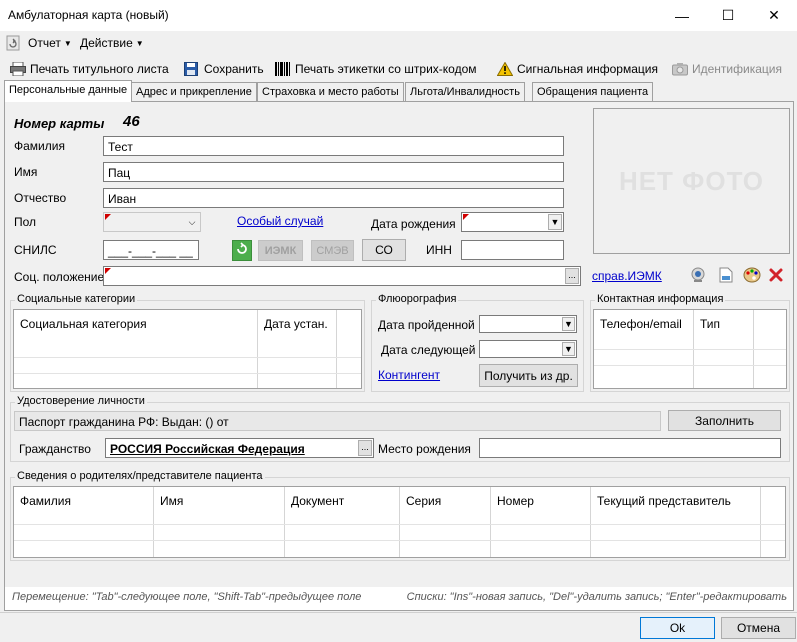  What do you see at coordinates (376, 68) in the screenshot?
I see `print-barcode-button: Печать этикетки со штрих-кодом` at bounding box center [376, 68].